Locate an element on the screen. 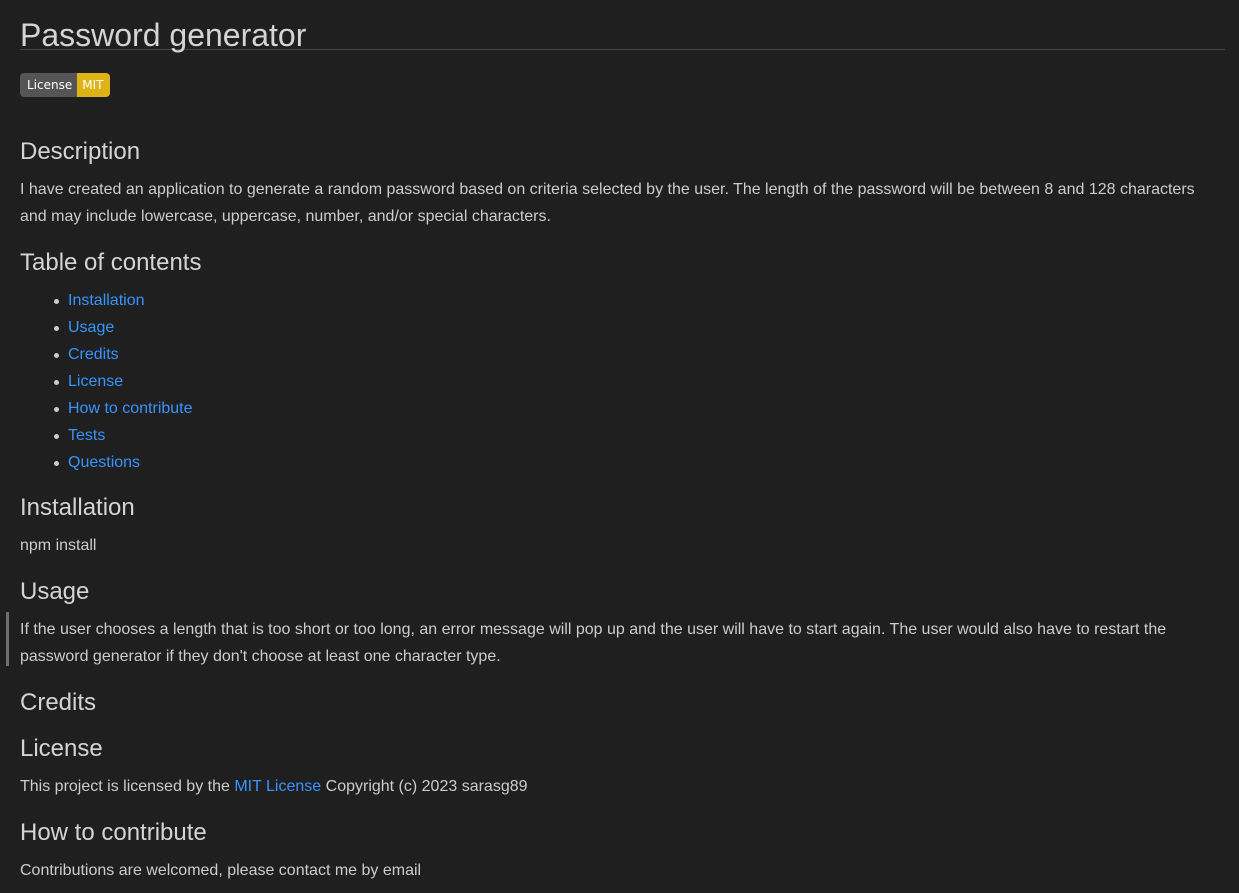  title-section: Password generator is located at coordinates (622, 26).